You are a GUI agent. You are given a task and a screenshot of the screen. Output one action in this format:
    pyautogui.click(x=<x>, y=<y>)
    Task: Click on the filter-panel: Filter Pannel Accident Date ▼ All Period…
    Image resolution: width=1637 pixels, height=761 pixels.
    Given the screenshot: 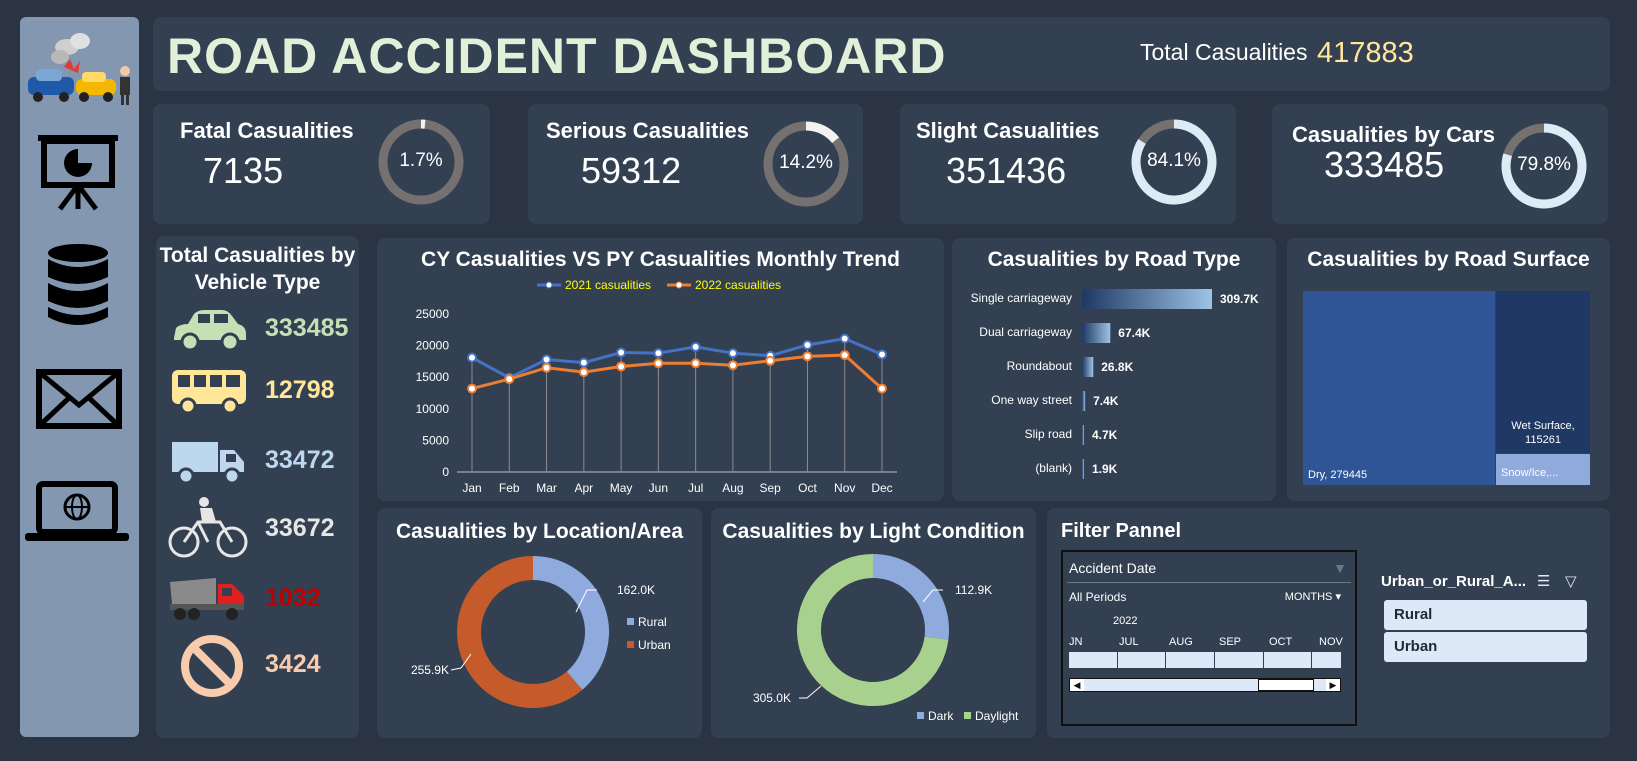 What is the action you would take?
    pyautogui.click(x=1328, y=623)
    